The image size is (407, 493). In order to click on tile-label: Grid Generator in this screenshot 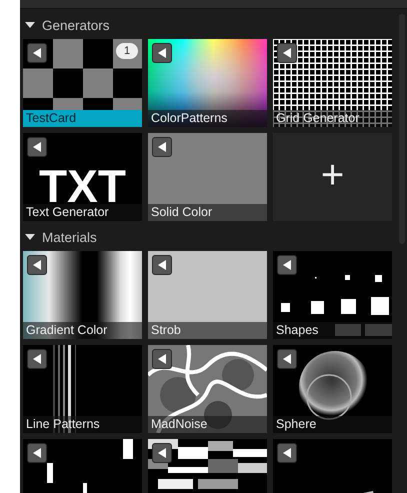, I will do `click(332, 118)`.